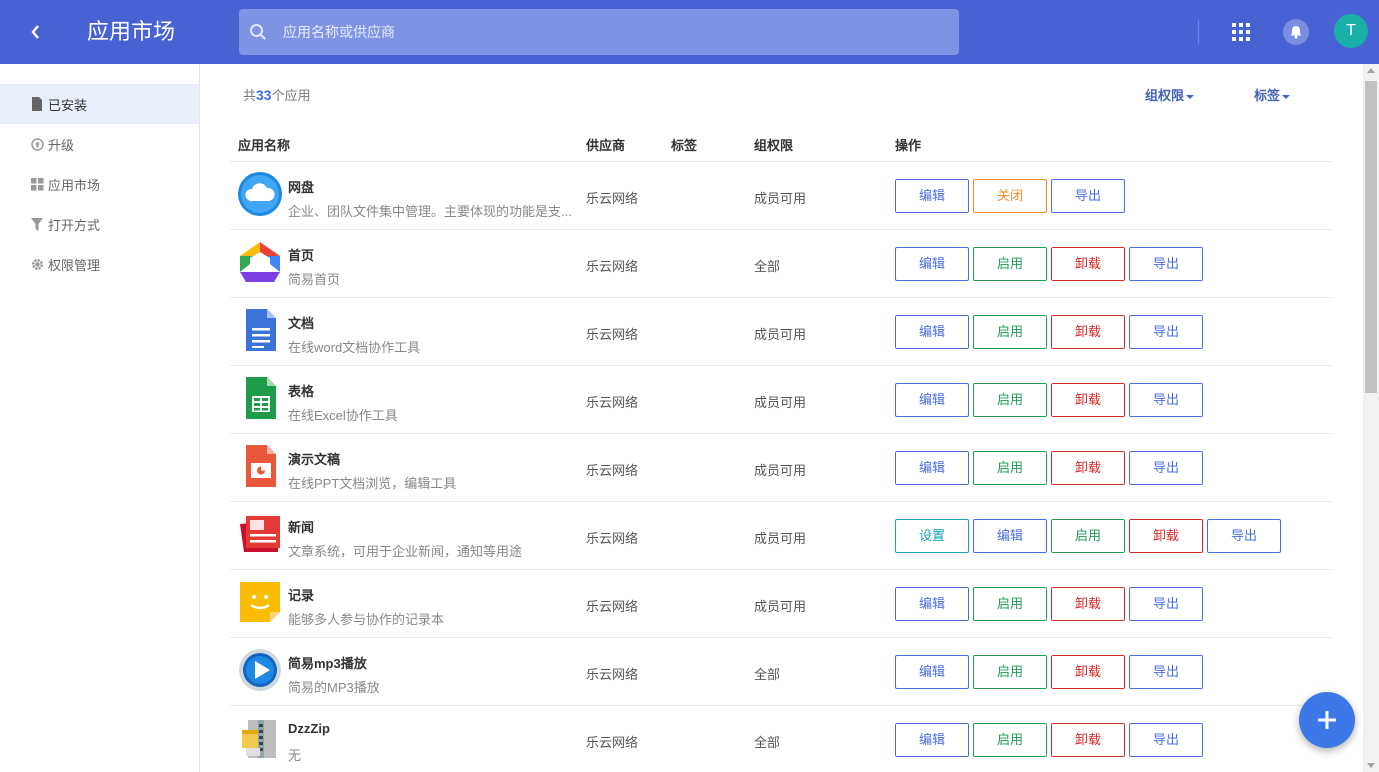 This screenshot has height=772, width=1379. Describe the element at coordinates (260, 670) in the screenshot. I see `play-icon` at that location.